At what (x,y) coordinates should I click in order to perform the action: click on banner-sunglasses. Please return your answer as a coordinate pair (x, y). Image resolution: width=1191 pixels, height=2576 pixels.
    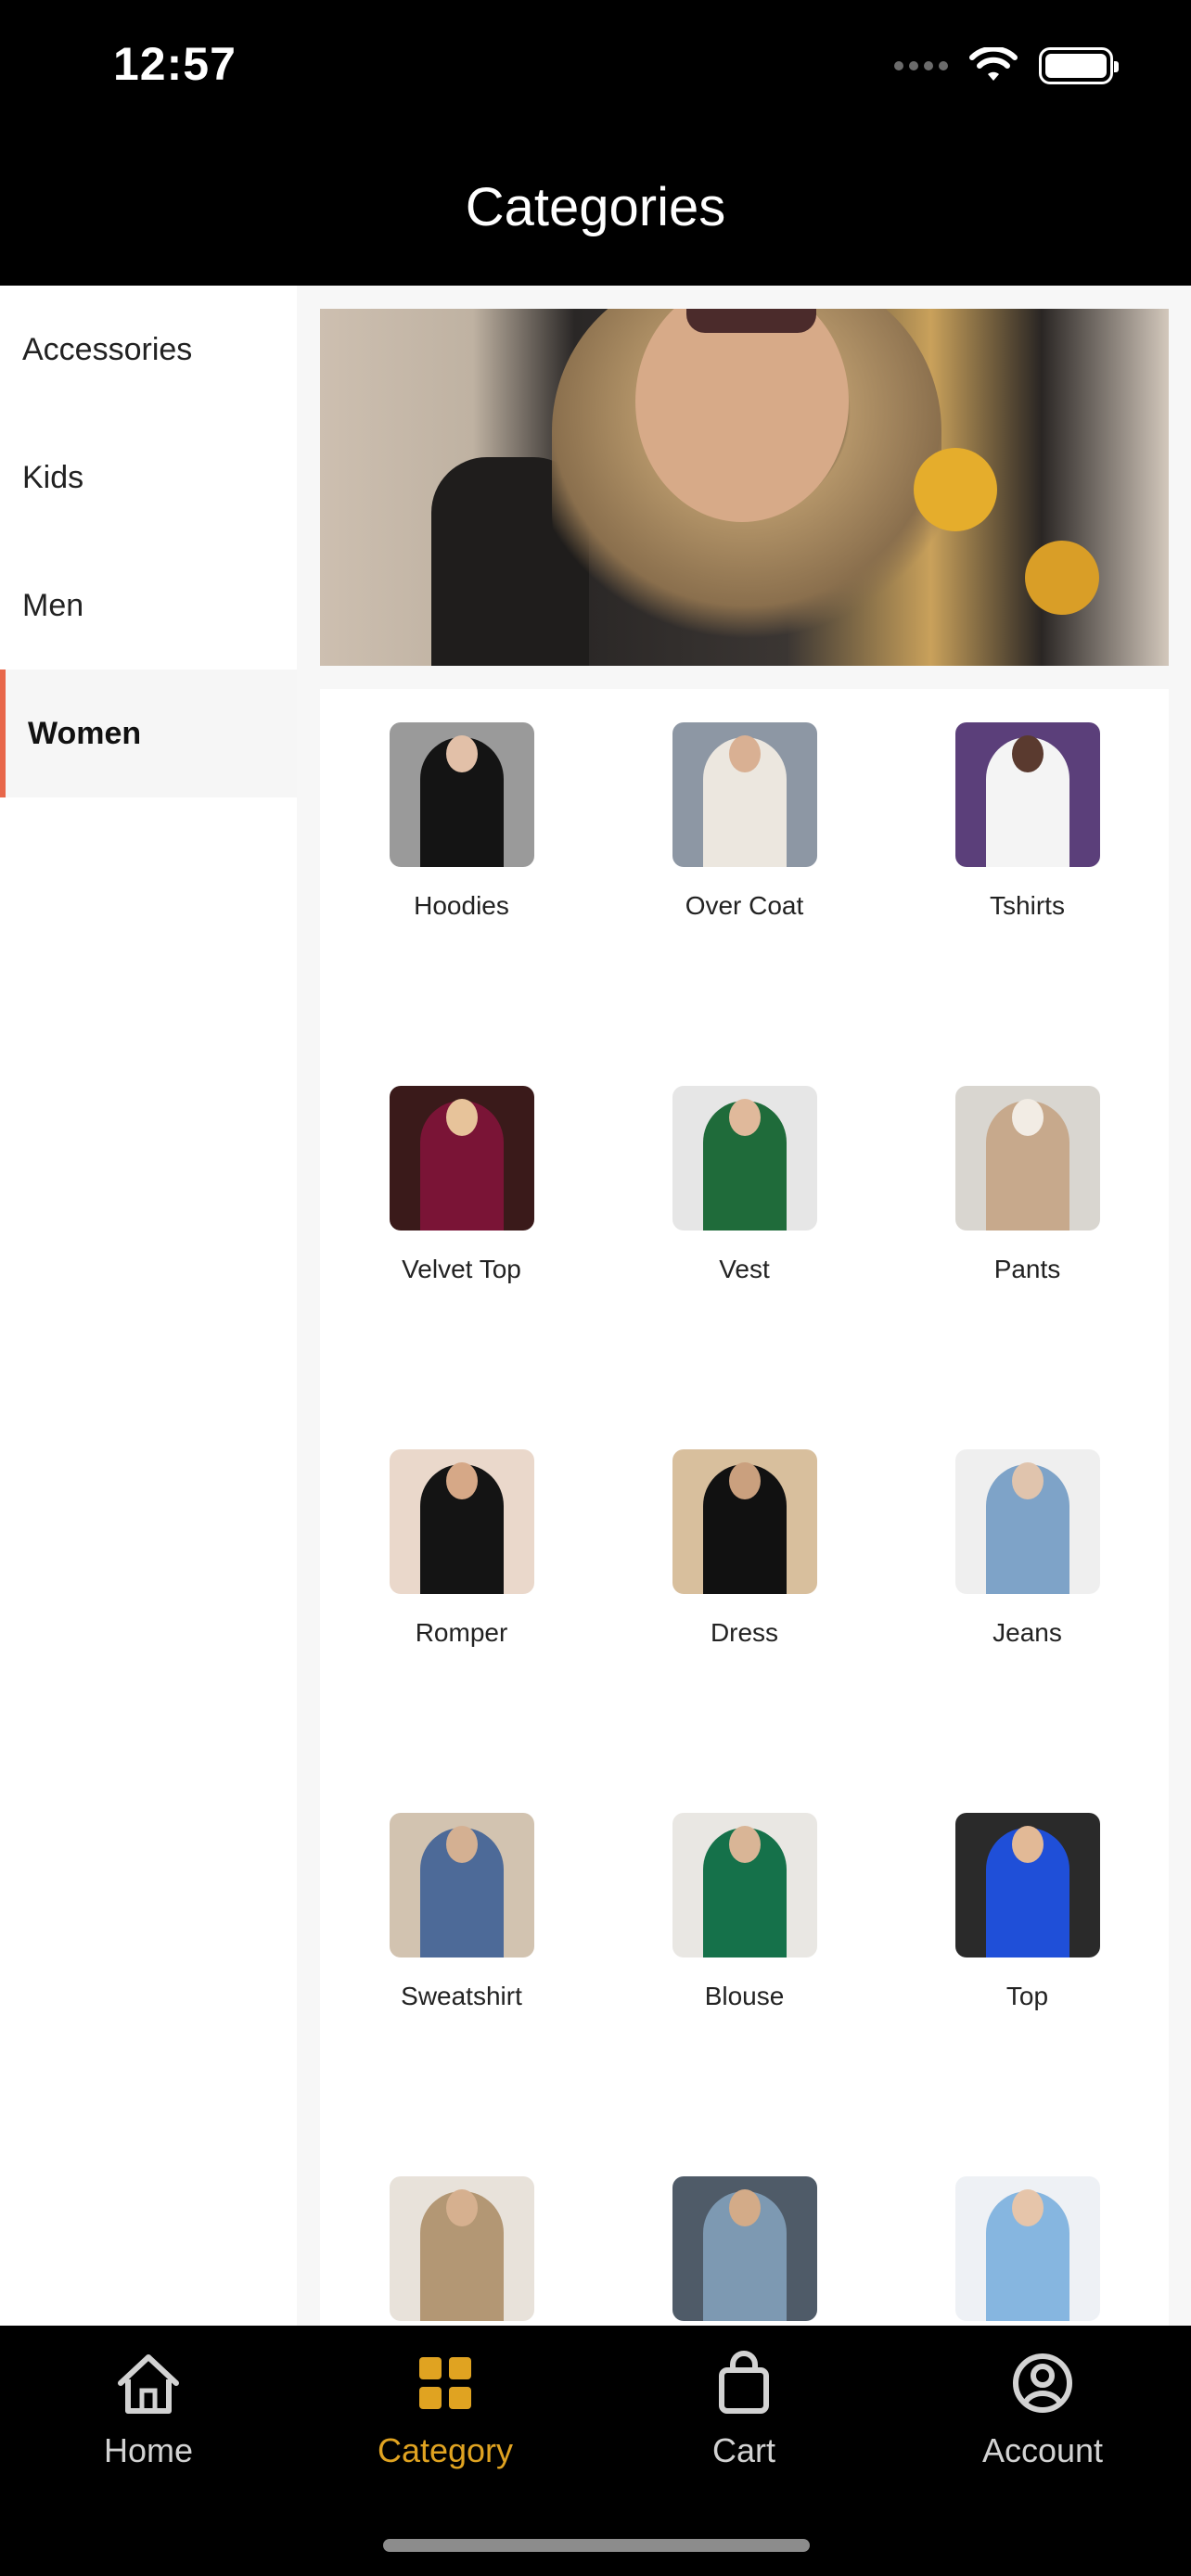
    Looking at the image, I should click on (751, 321).